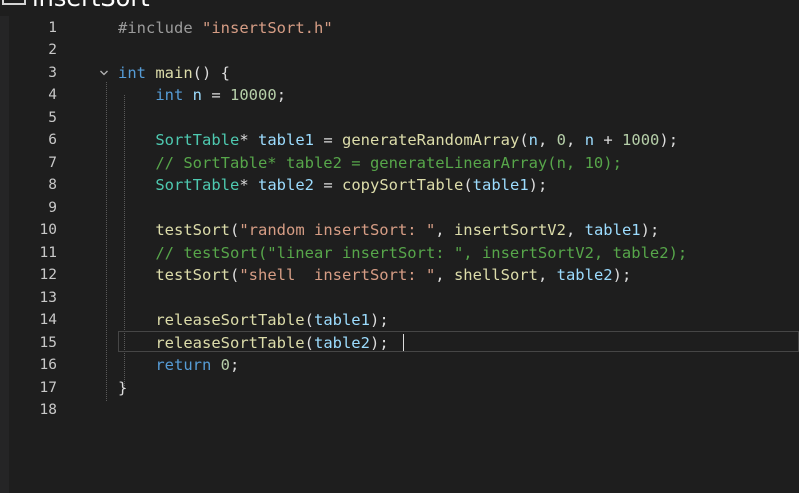  Describe the element at coordinates (52, 72) in the screenshot. I see `line-number: 3` at that location.